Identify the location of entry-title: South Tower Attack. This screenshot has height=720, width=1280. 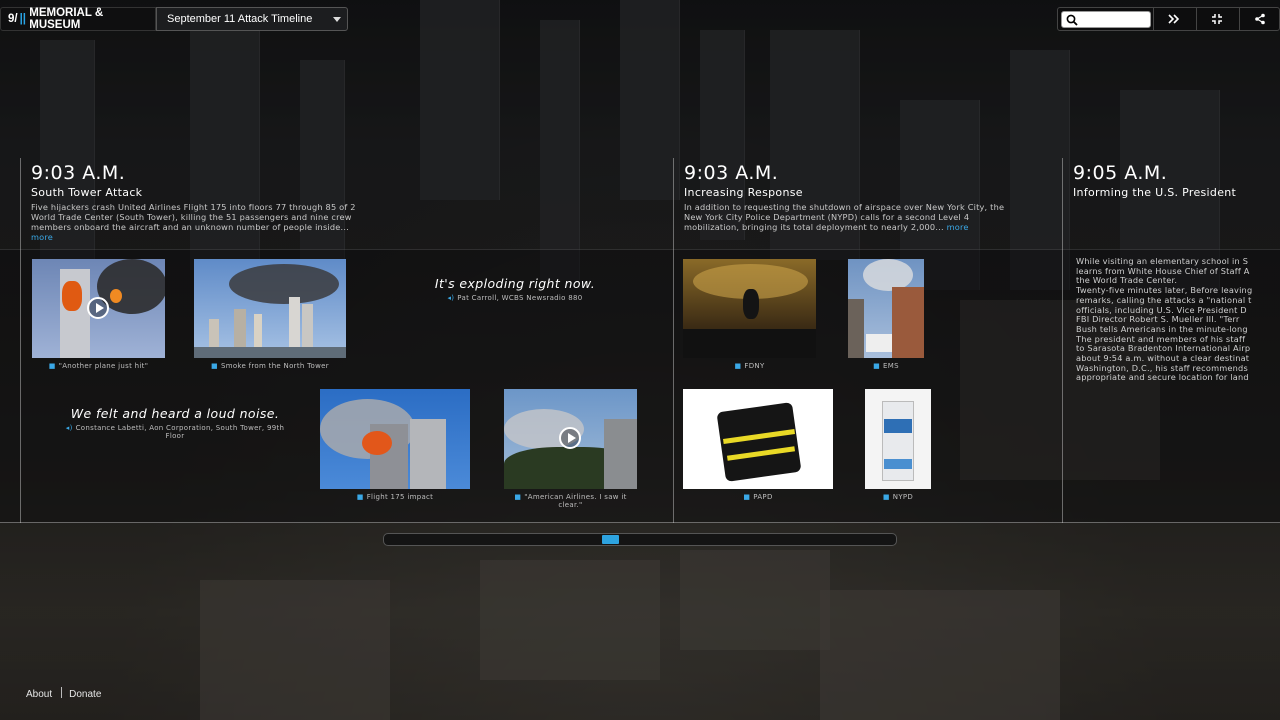
(86, 192).